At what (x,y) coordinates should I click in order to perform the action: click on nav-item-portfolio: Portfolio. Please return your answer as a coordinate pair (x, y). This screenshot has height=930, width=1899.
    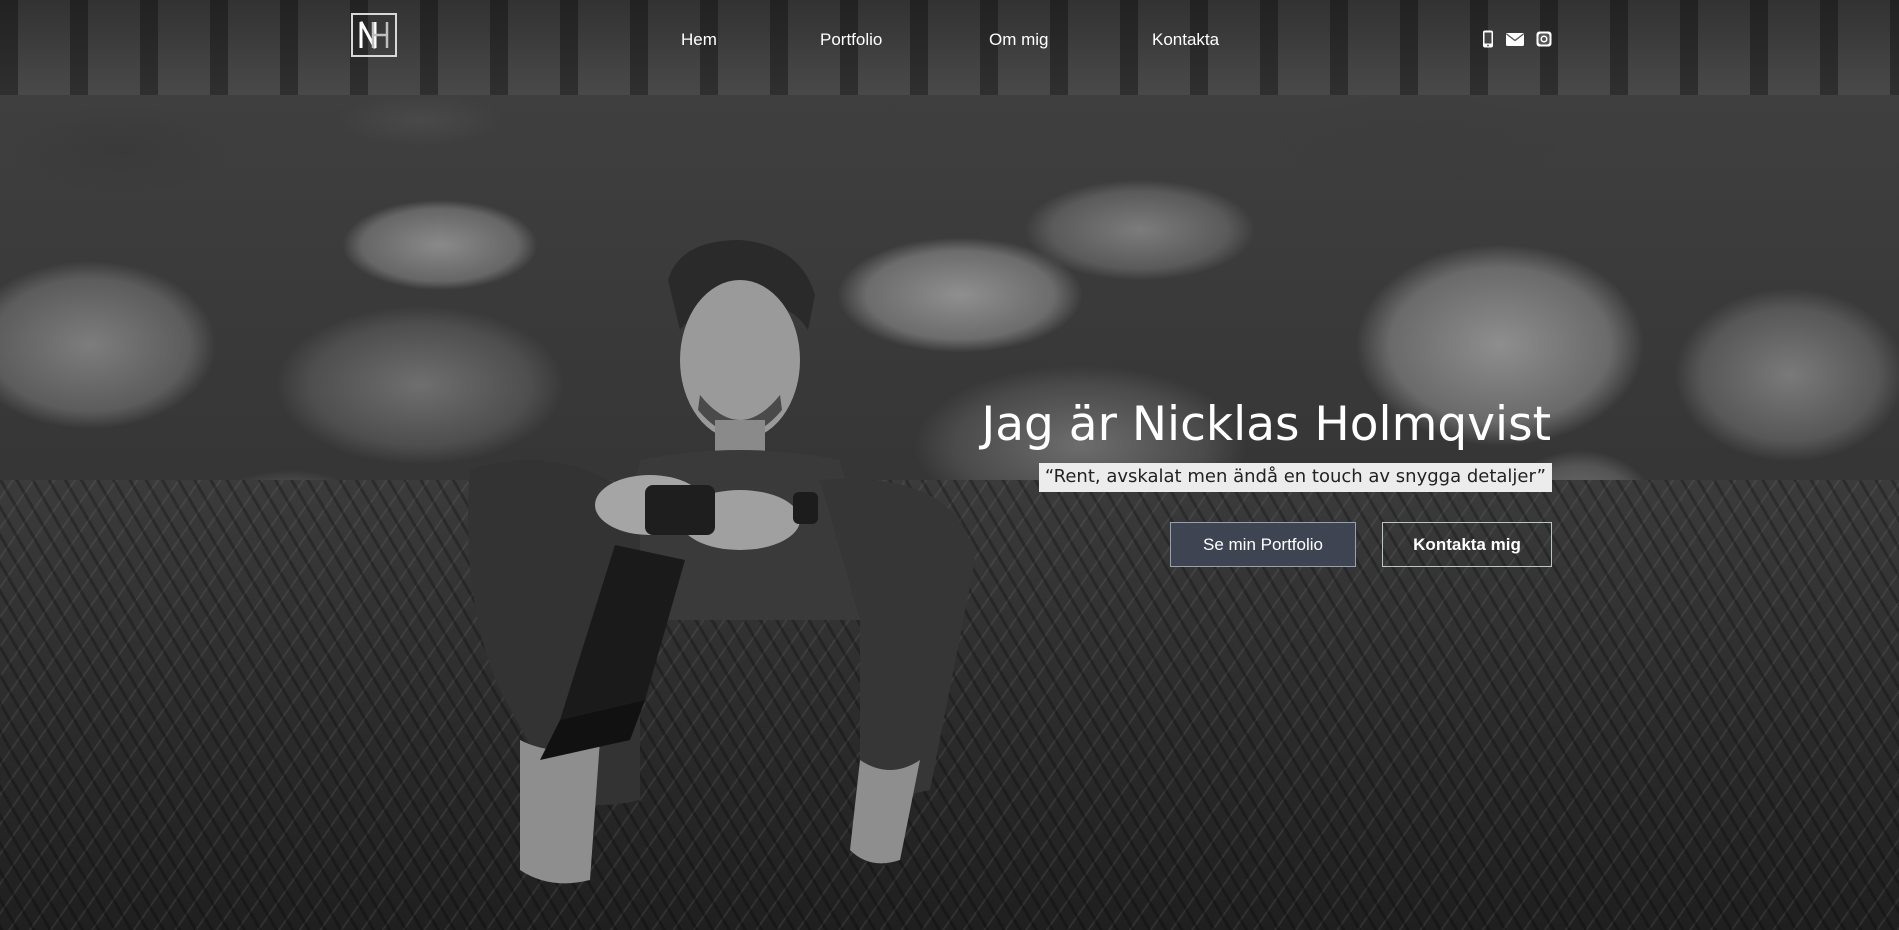
    Looking at the image, I should click on (851, 40).